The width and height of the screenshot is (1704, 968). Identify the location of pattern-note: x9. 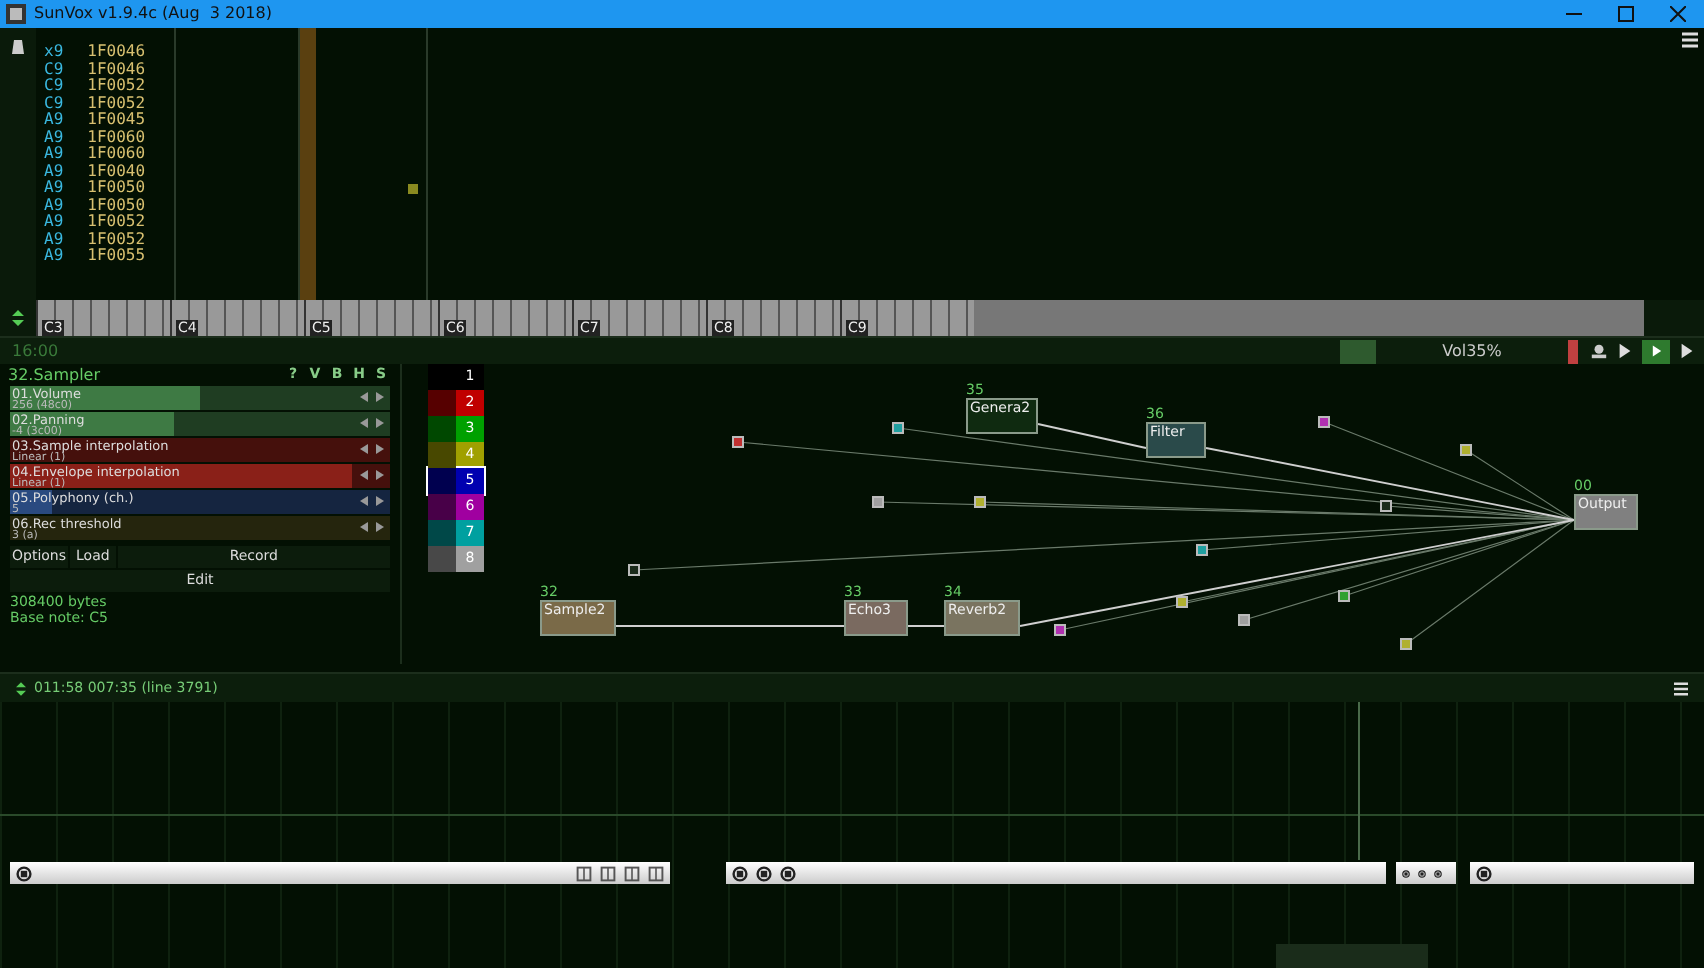
(54, 52).